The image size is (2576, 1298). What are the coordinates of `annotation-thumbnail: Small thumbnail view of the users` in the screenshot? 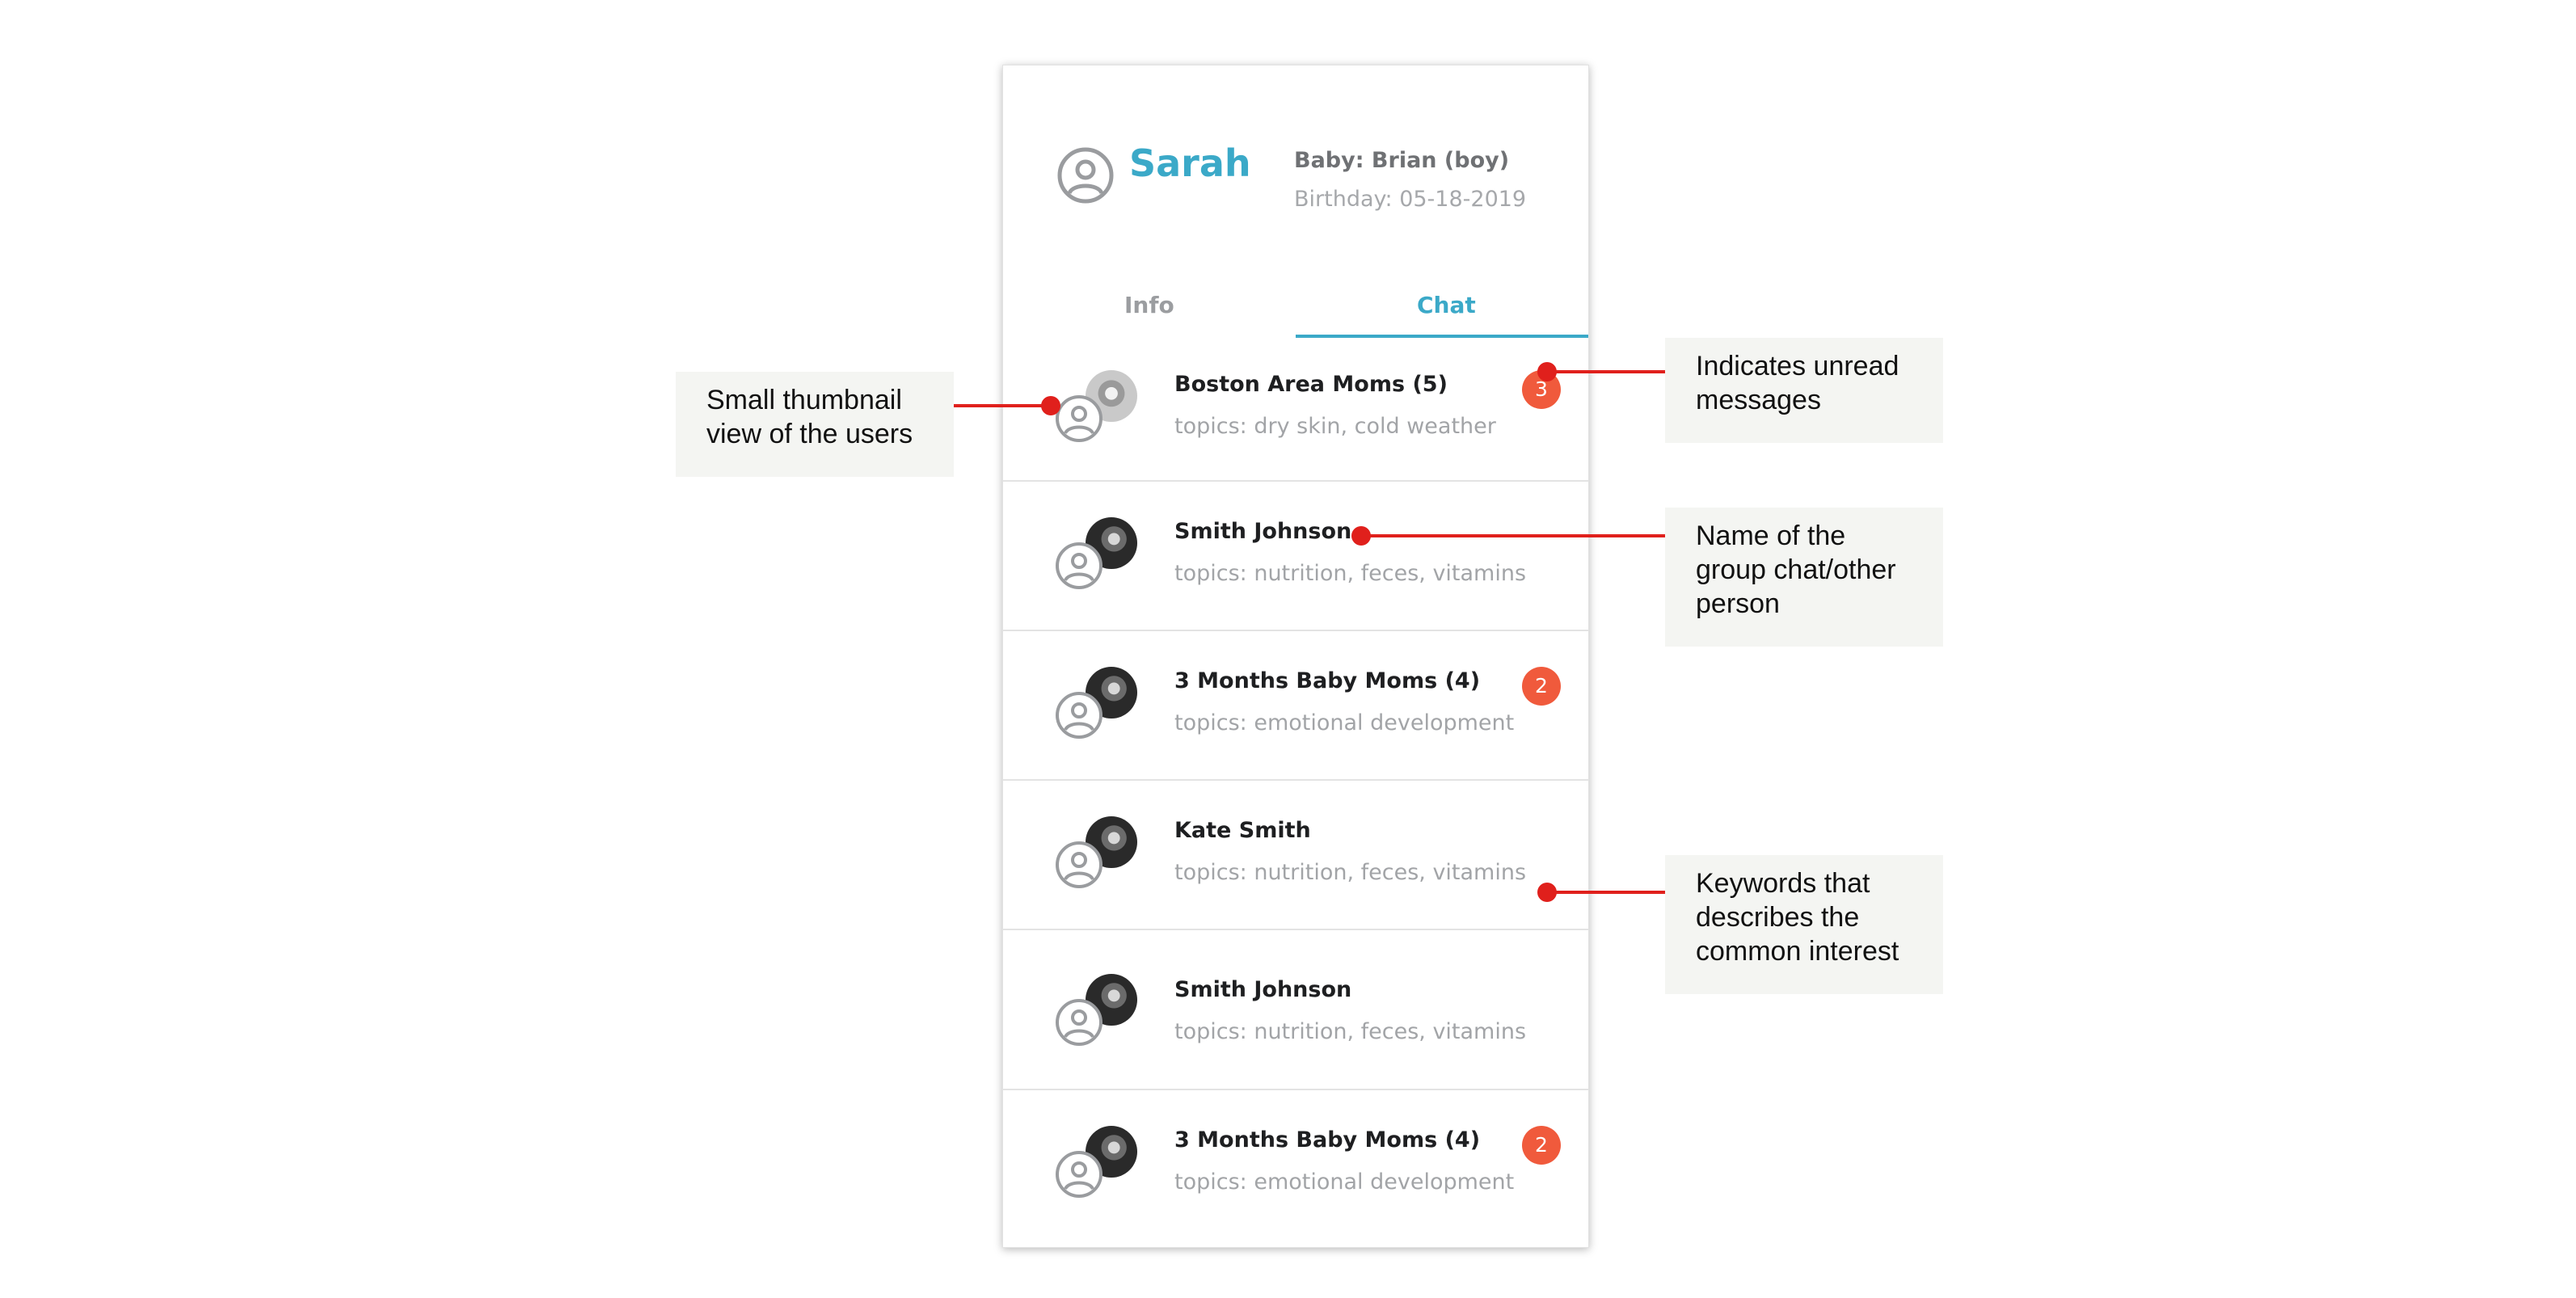 It's located at (815, 424).